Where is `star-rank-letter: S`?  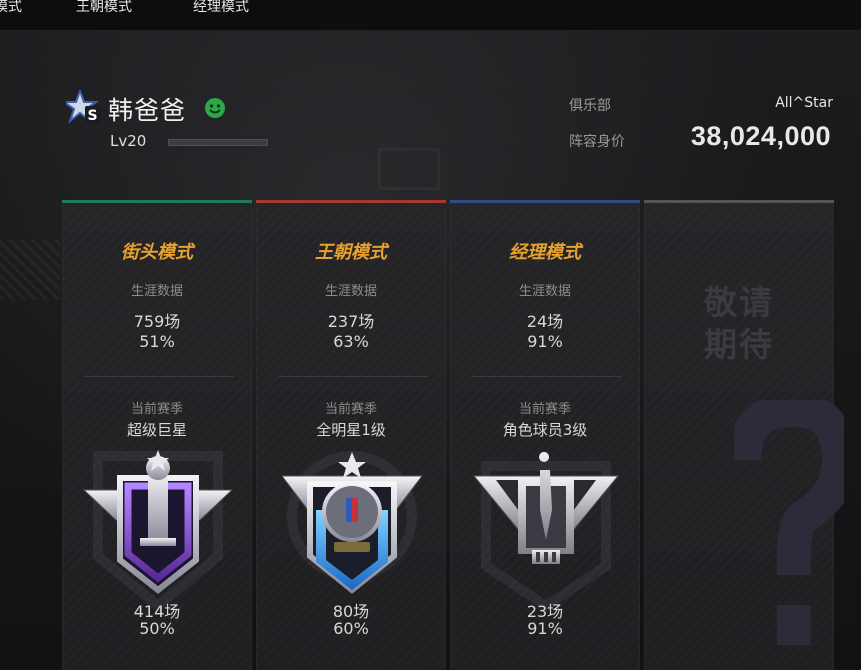 star-rank-letter: S is located at coordinates (92, 116).